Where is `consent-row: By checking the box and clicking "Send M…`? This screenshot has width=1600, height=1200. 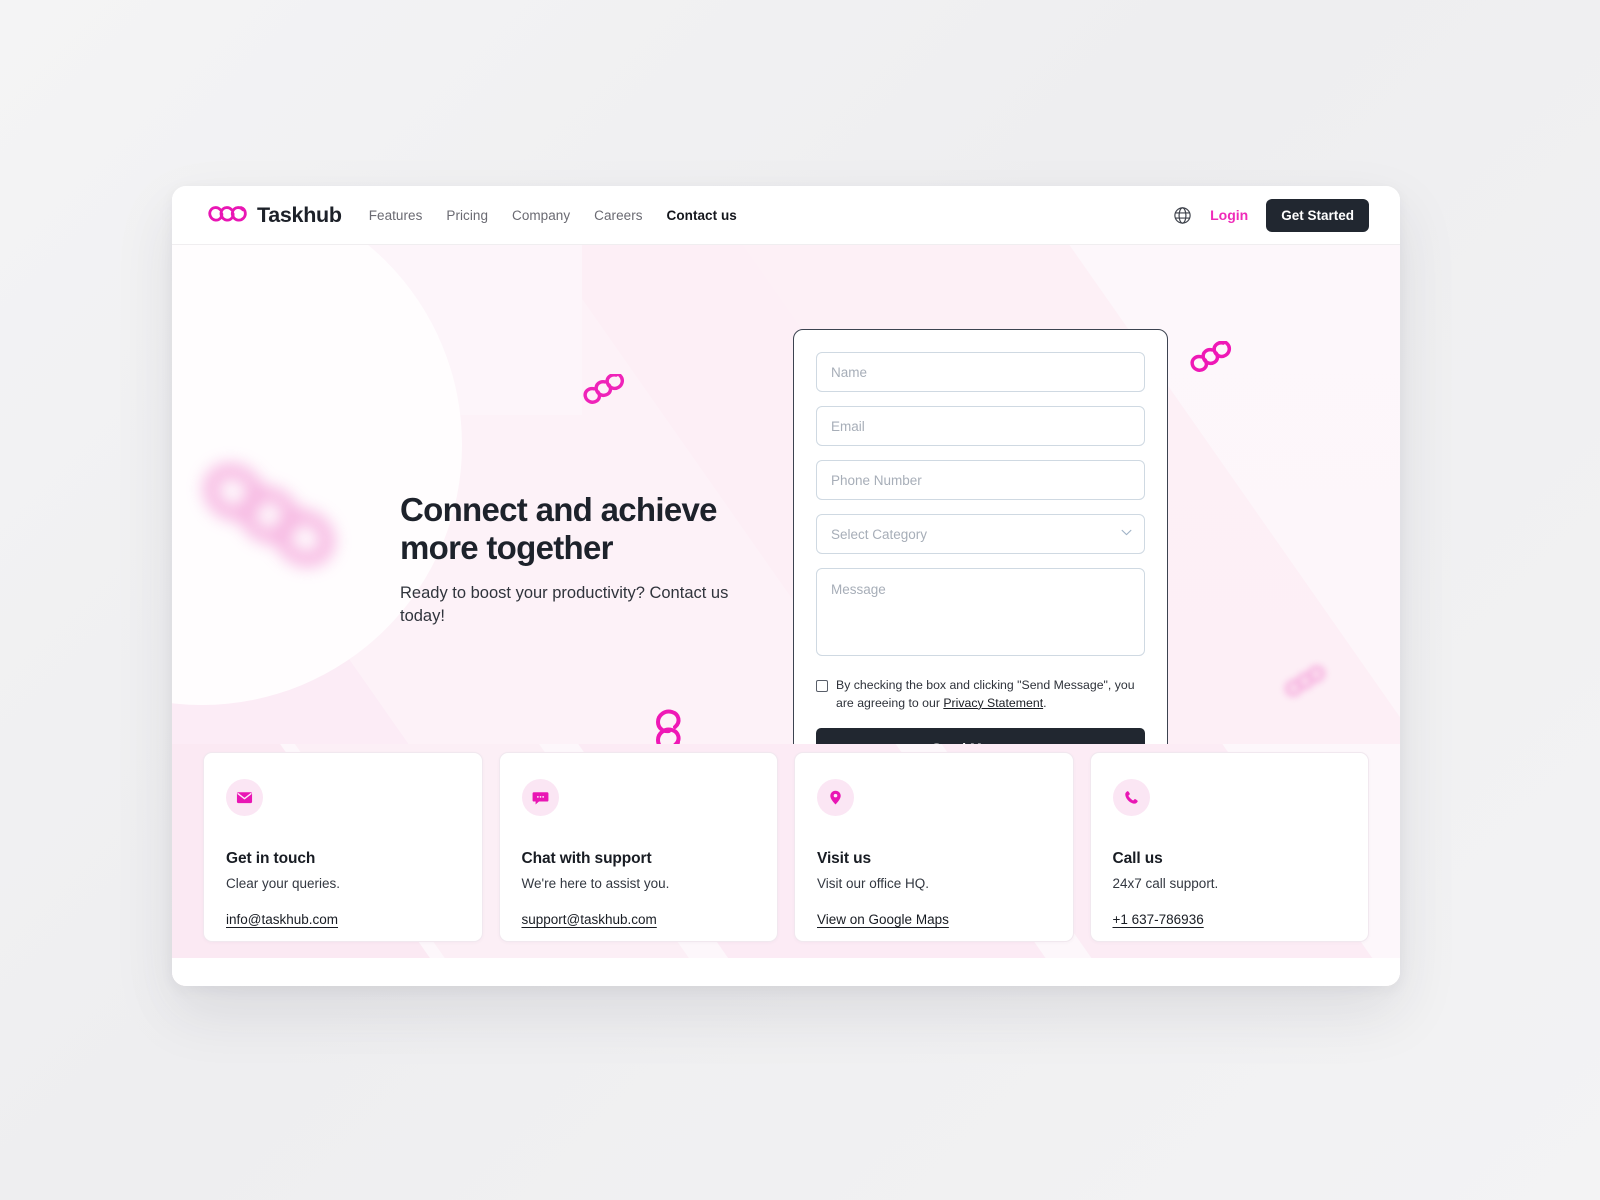
consent-row: By checking the box and clicking "Send M… is located at coordinates (980, 695).